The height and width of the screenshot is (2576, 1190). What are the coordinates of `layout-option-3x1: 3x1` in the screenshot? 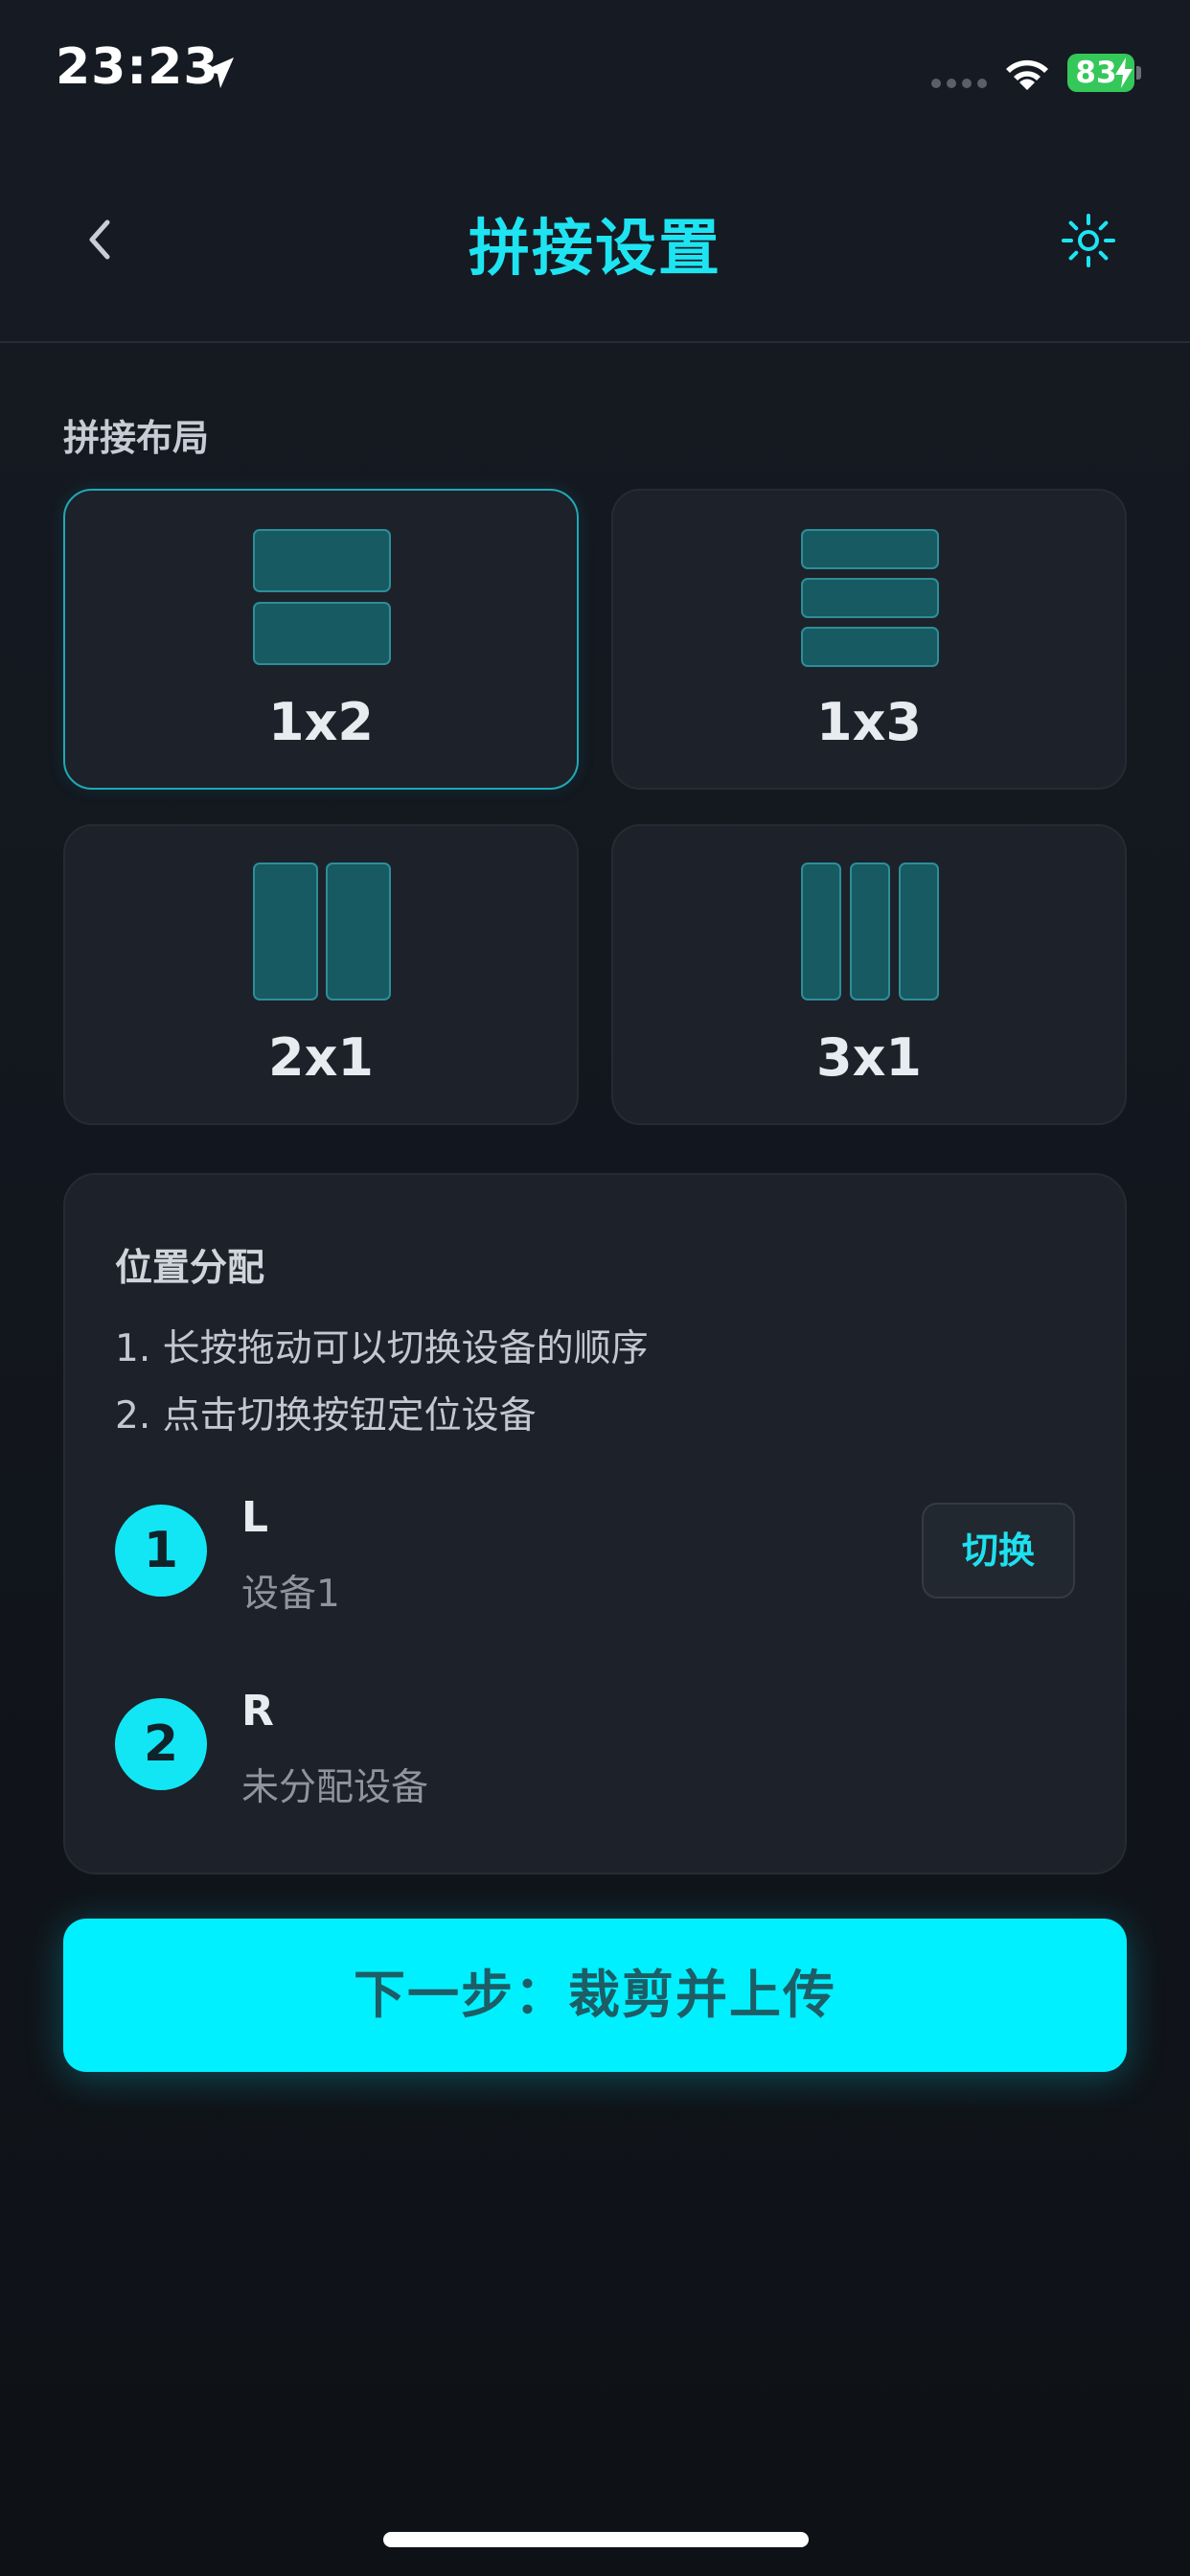 It's located at (869, 974).